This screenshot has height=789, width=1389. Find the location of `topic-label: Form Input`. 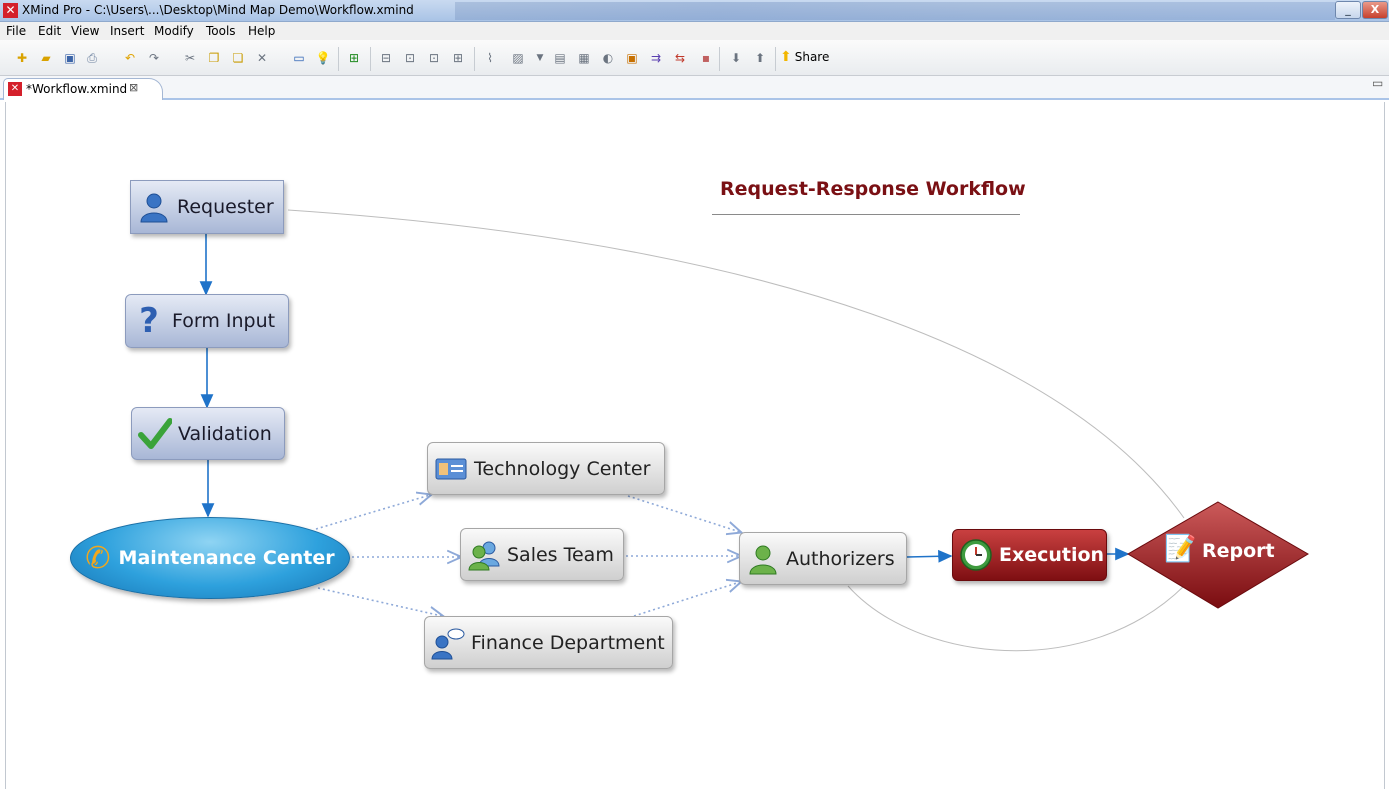

topic-label: Form Input is located at coordinates (224, 321).